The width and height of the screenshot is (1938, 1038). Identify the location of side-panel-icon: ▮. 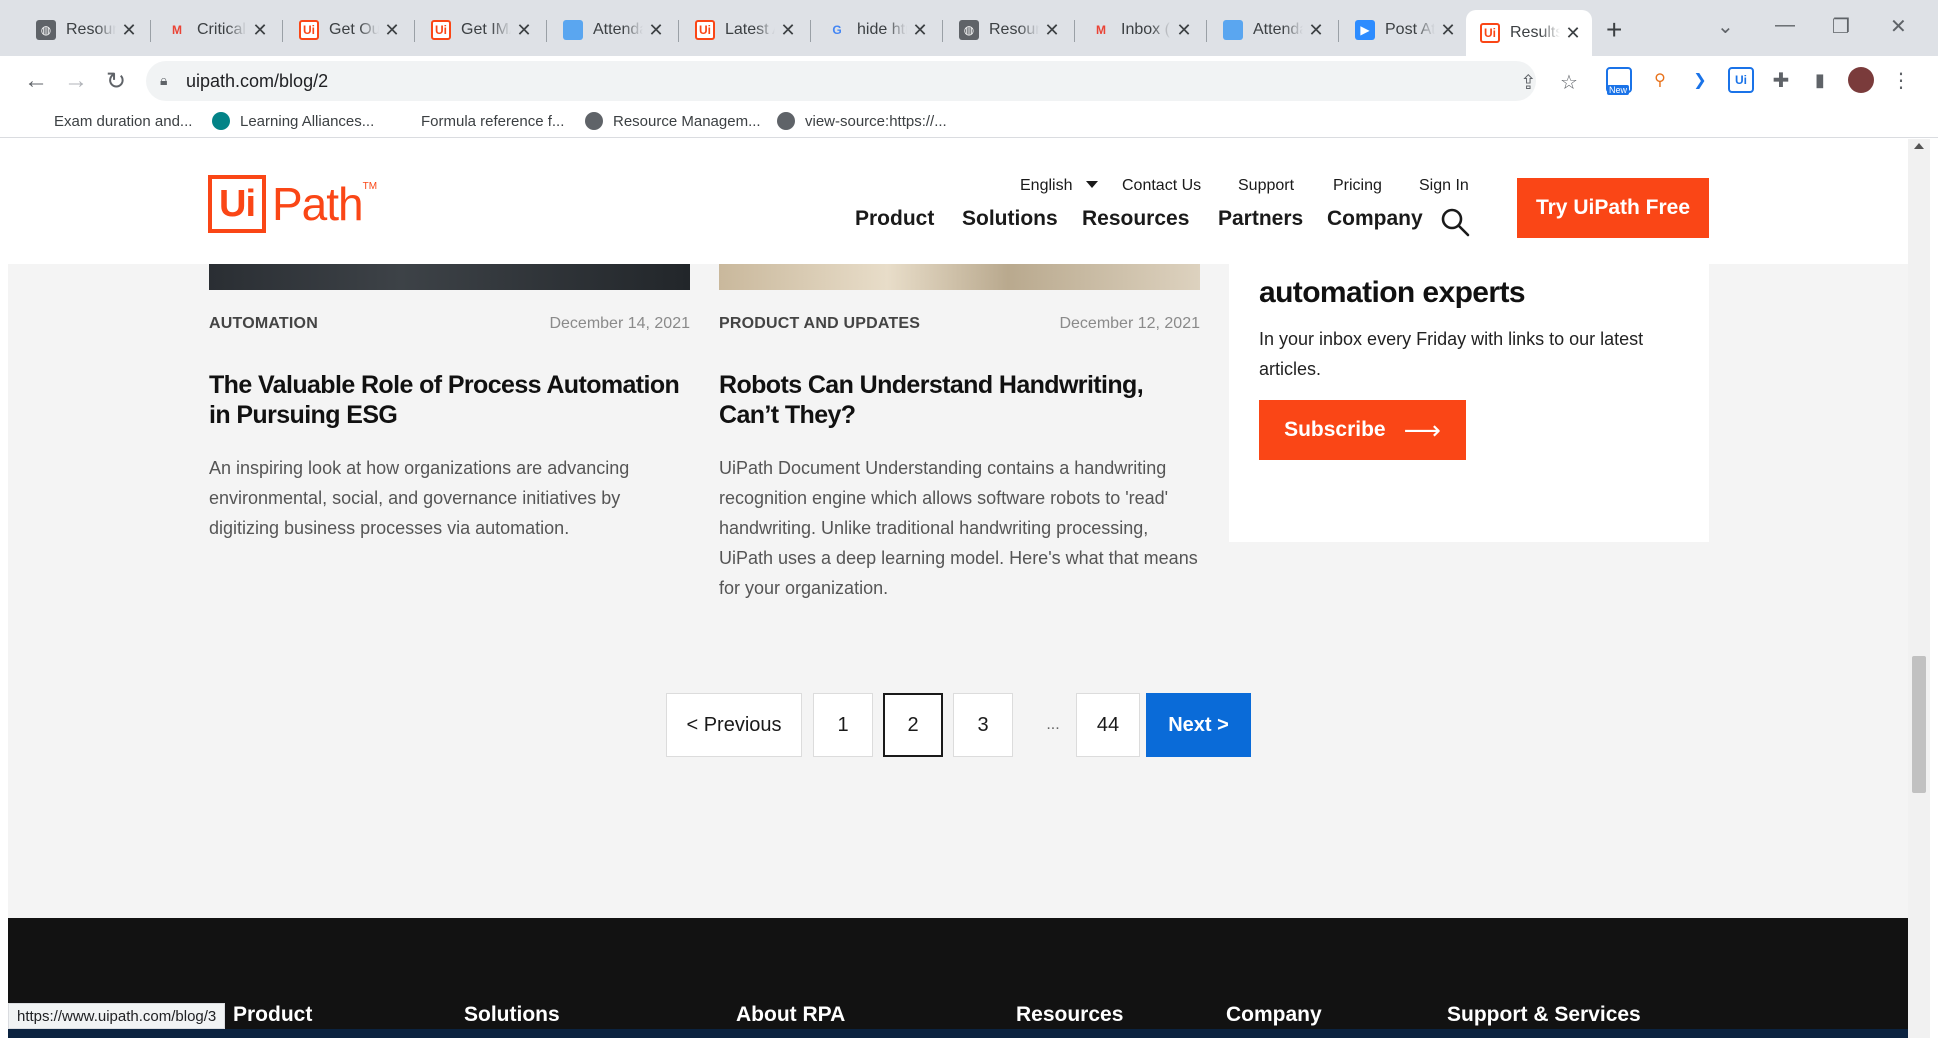
(1820, 80).